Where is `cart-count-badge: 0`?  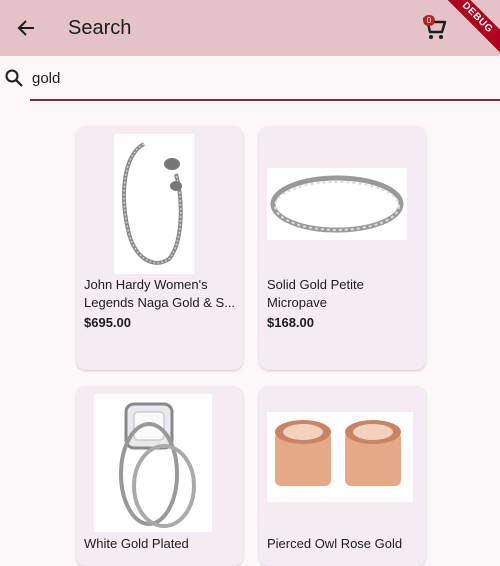 cart-count-badge: 0 is located at coordinates (429, 20).